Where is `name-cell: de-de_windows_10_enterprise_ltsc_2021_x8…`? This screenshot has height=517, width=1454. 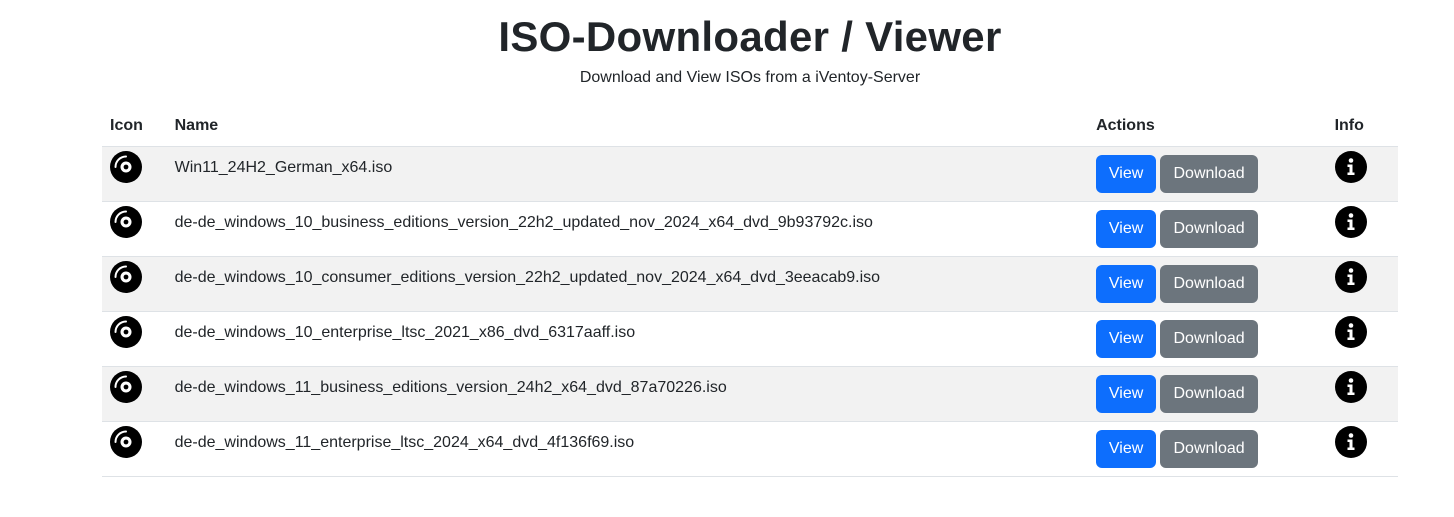
name-cell: de-de_windows_10_enterprise_ltsc_2021_x8… is located at coordinates (627, 339).